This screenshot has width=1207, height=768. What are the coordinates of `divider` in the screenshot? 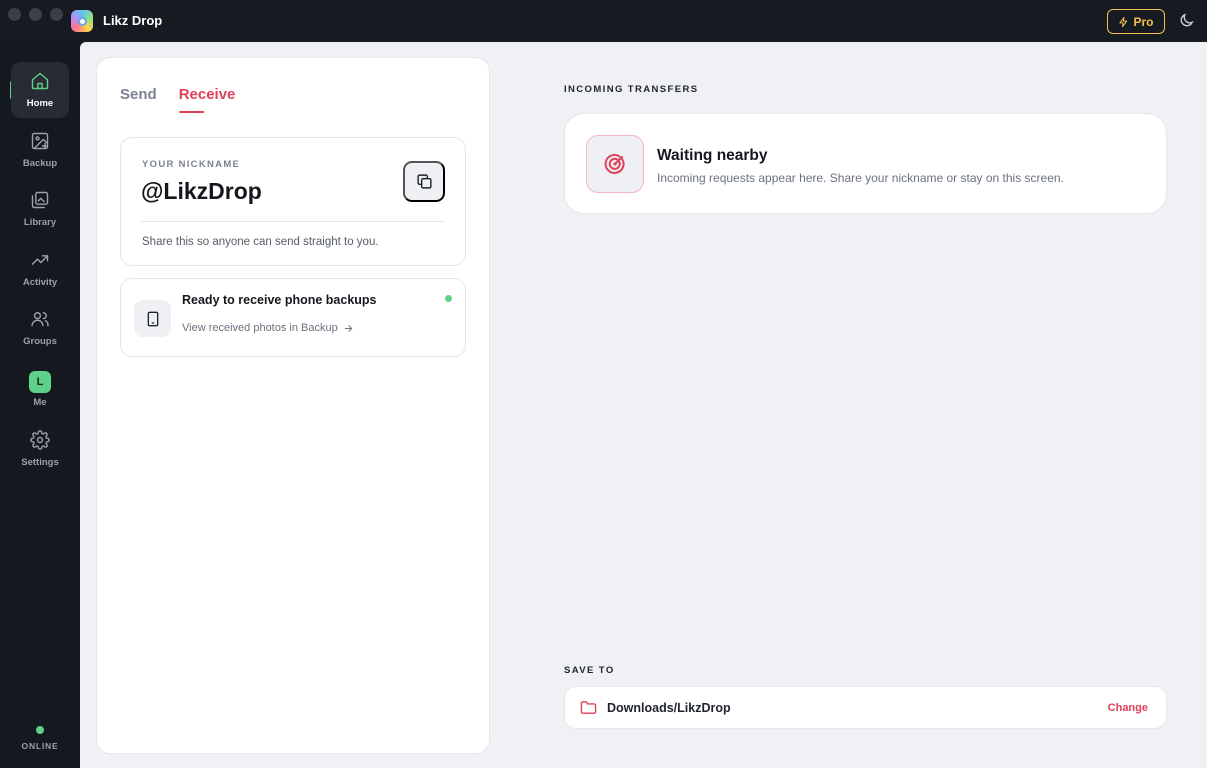 It's located at (293, 221).